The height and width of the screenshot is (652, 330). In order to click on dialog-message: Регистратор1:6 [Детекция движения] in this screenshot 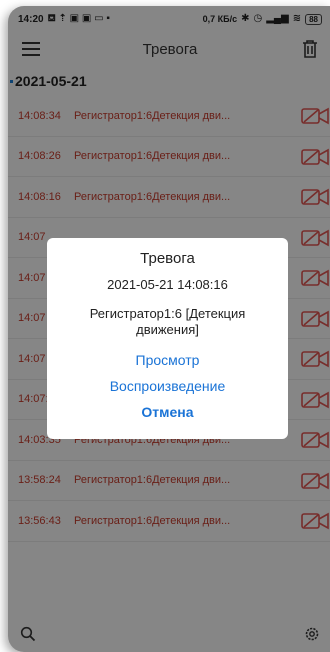, I will do `click(167, 321)`.